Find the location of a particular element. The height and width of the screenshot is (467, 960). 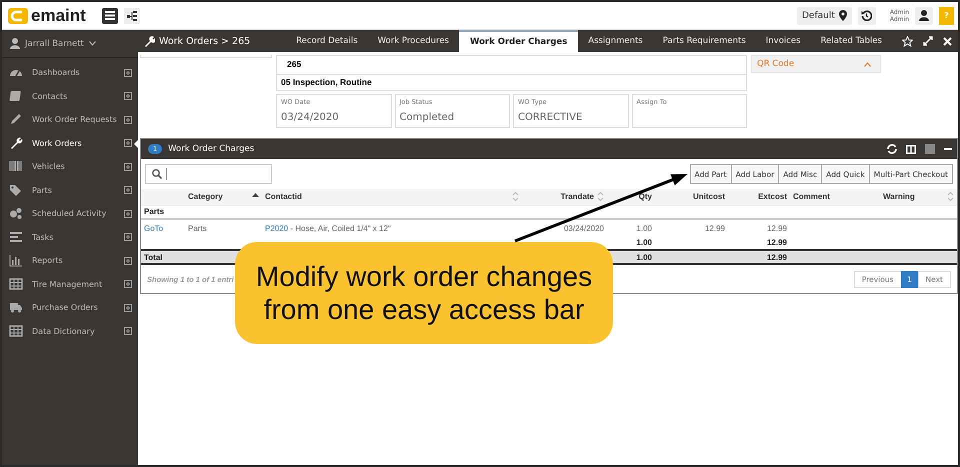

refresh-icon is located at coordinates (892, 149).